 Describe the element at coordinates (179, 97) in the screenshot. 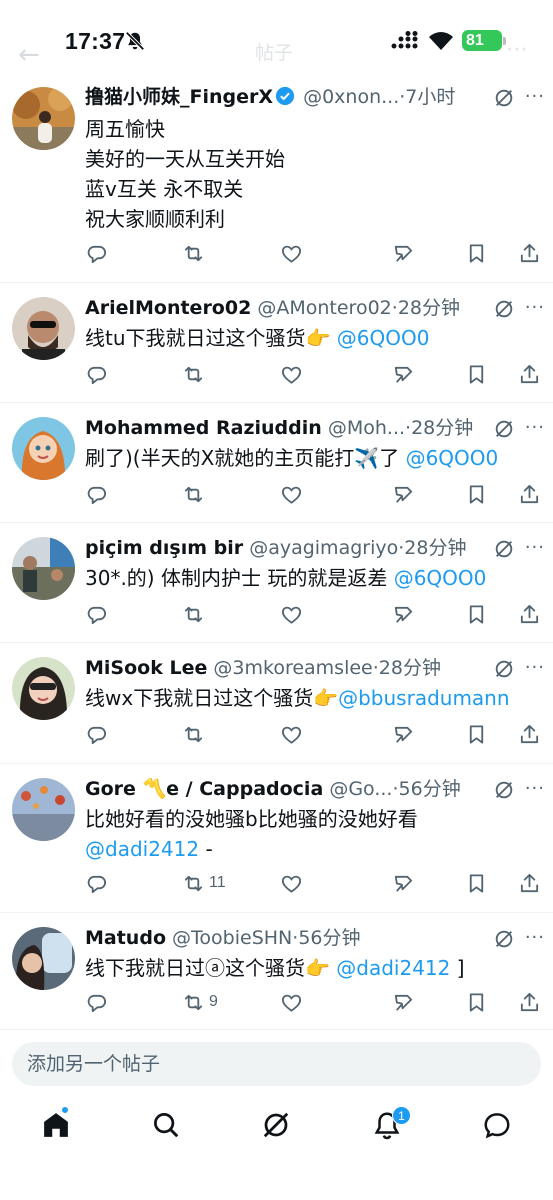

I see `author-name: 撸猫小师妹_FingerX` at that location.